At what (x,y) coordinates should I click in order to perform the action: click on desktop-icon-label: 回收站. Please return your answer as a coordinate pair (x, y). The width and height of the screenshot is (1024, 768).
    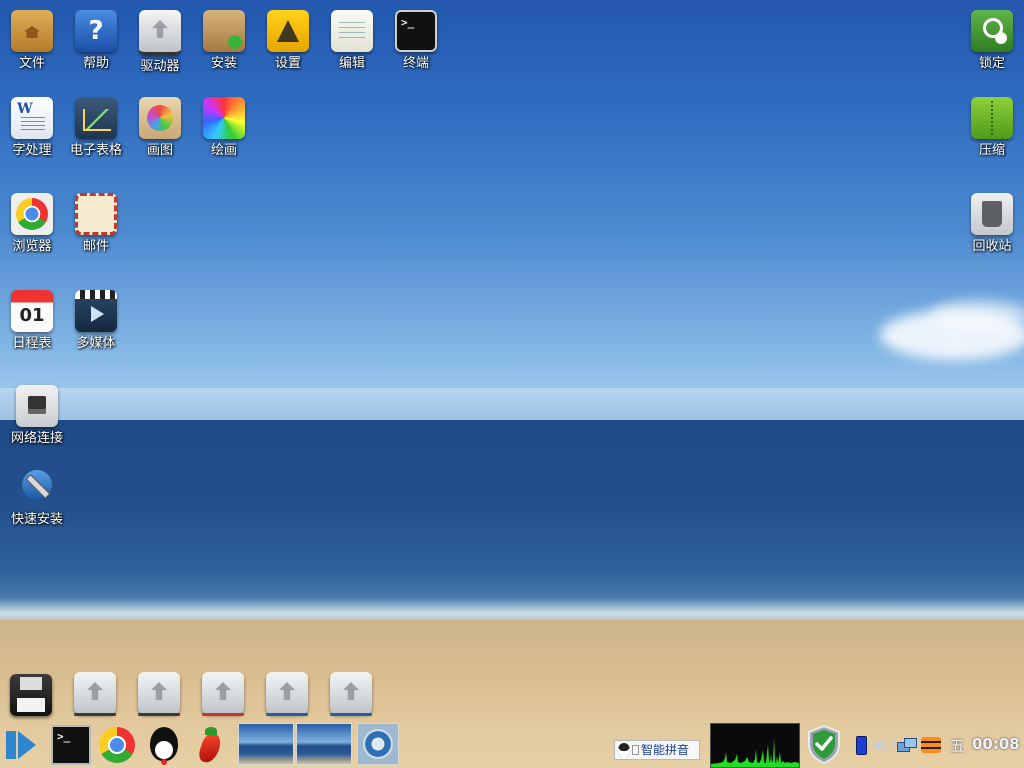
    Looking at the image, I should click on (992, 246).